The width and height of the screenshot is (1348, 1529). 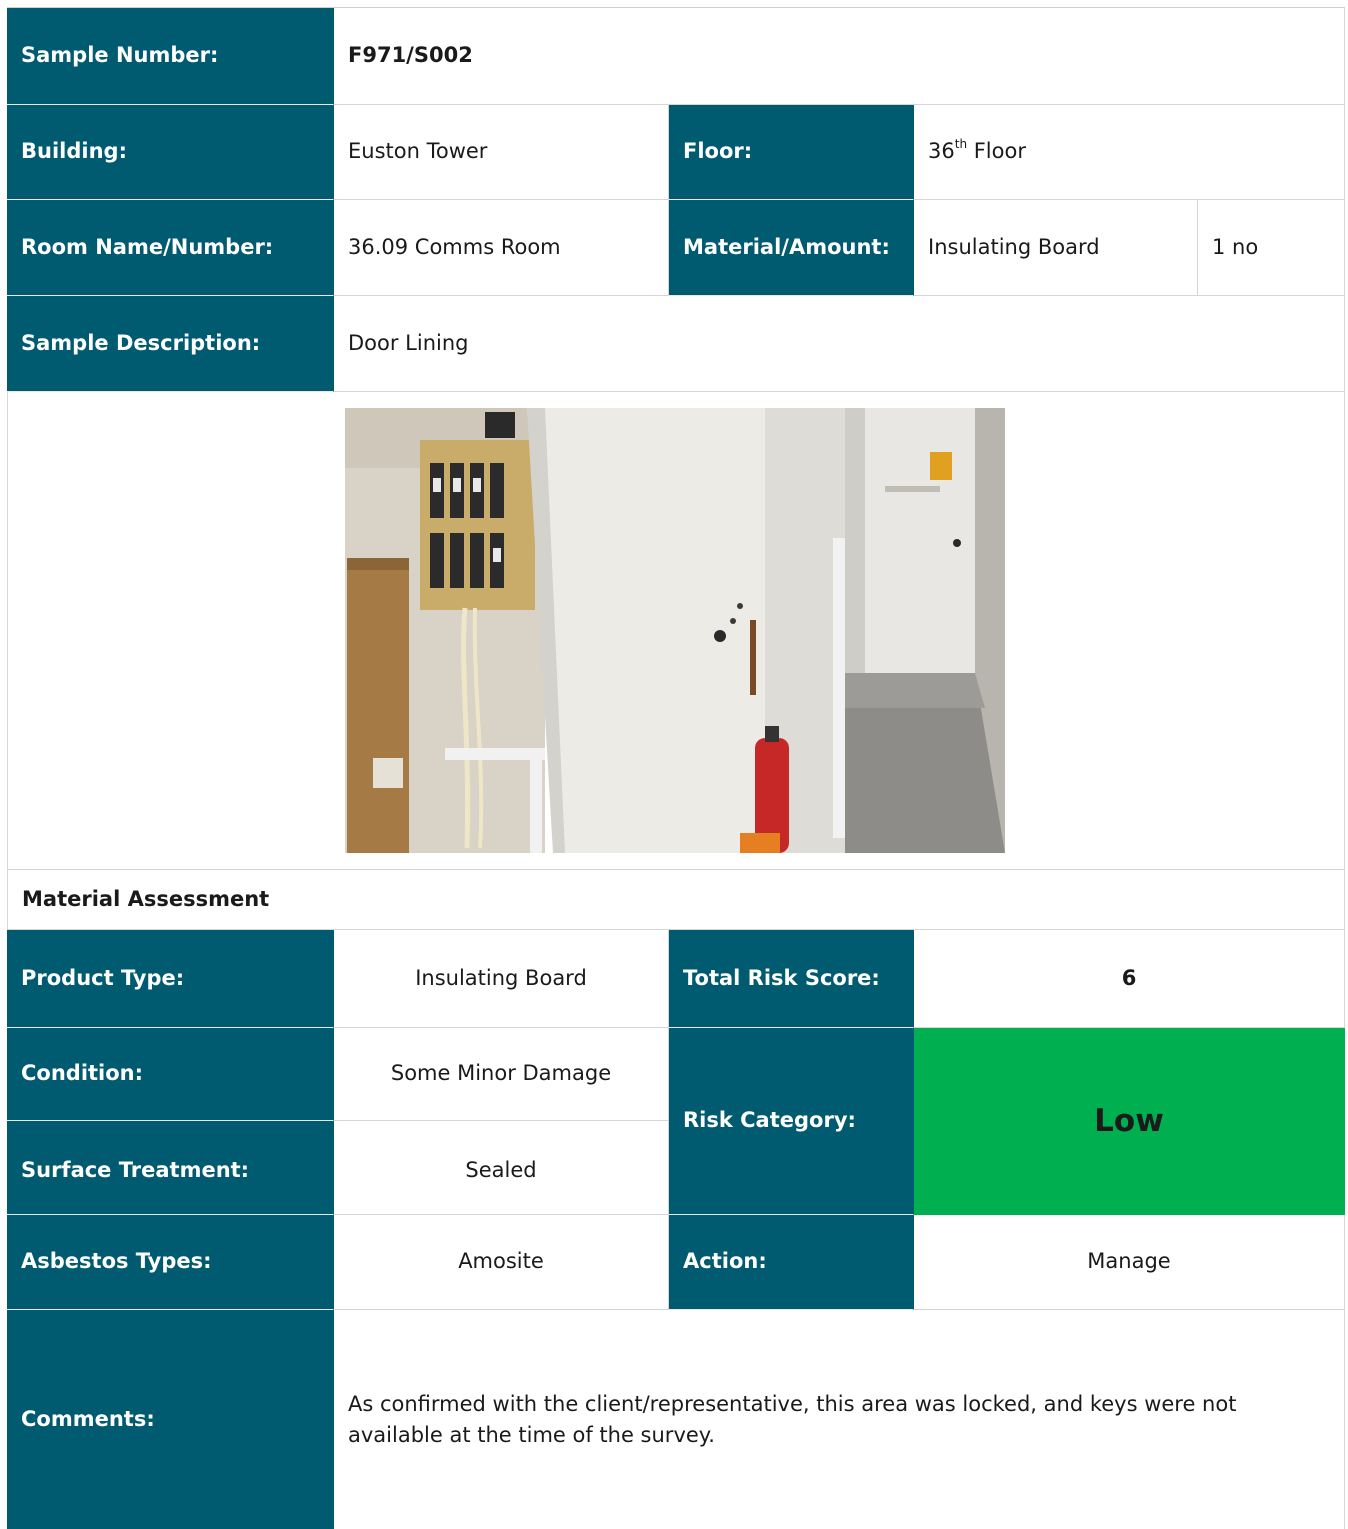 I want to click on action-value: Manage, so click(x=1129, y=1262).